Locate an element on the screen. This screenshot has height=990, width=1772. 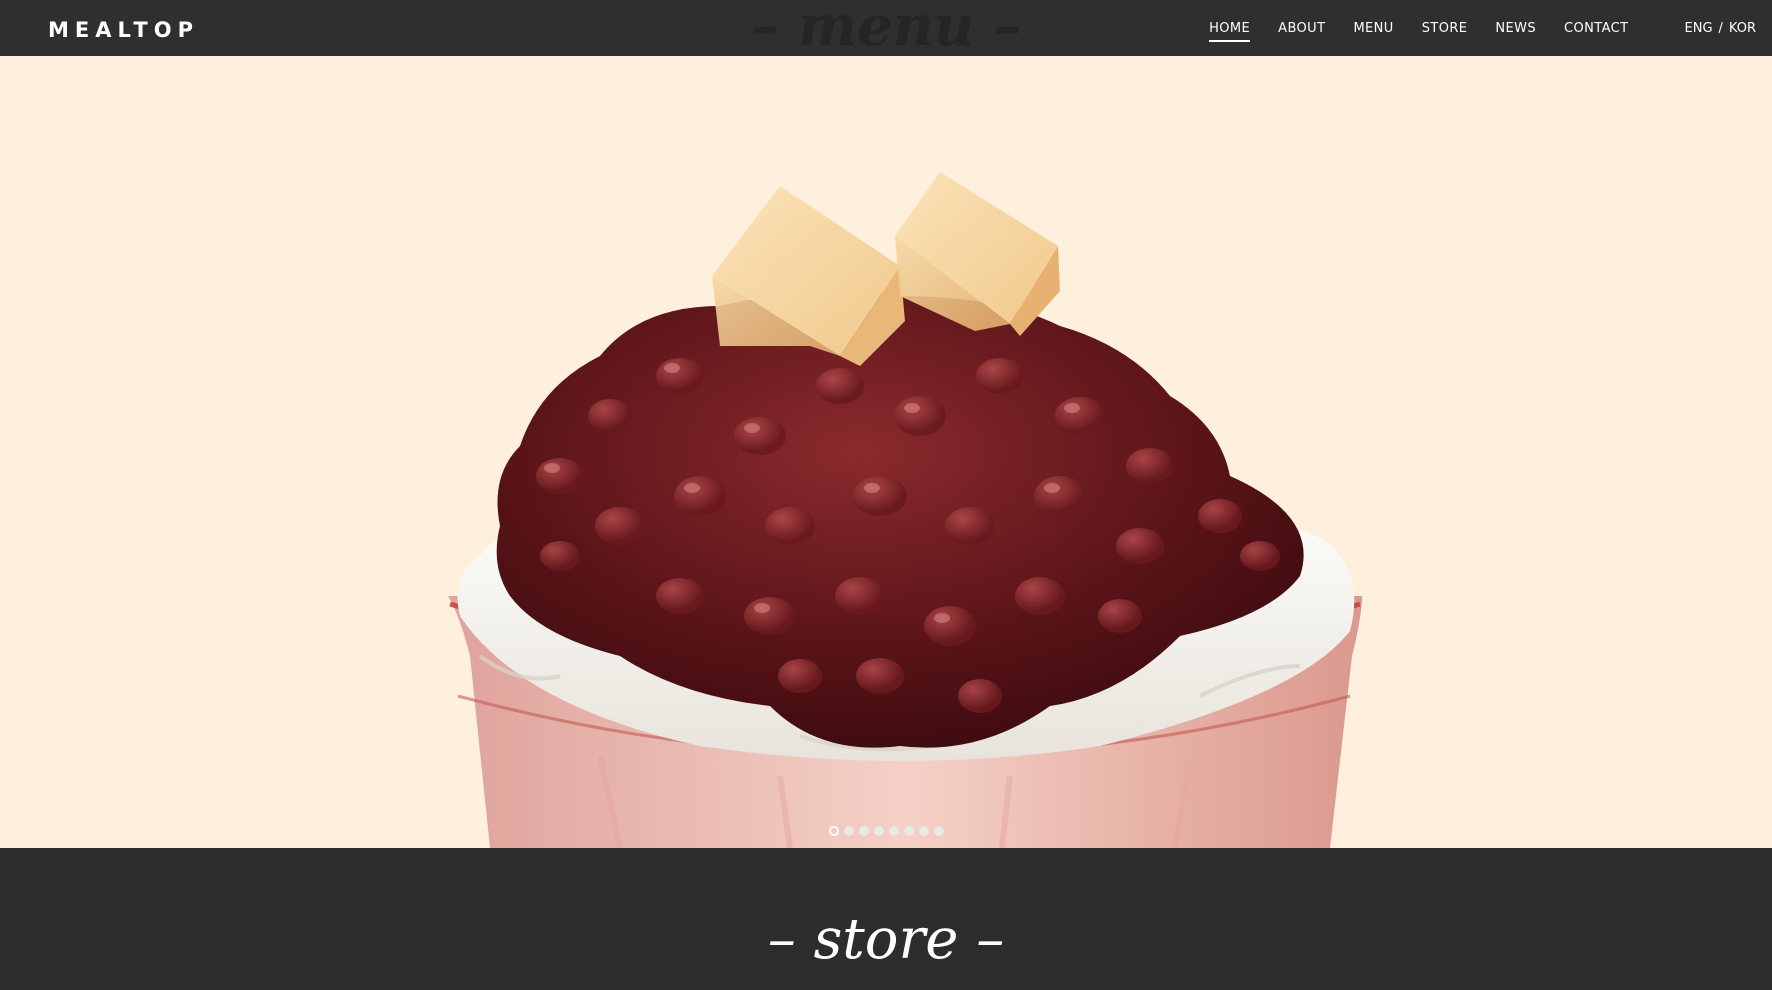
nav-menu: MENU is located at coordinates (1373, 28).